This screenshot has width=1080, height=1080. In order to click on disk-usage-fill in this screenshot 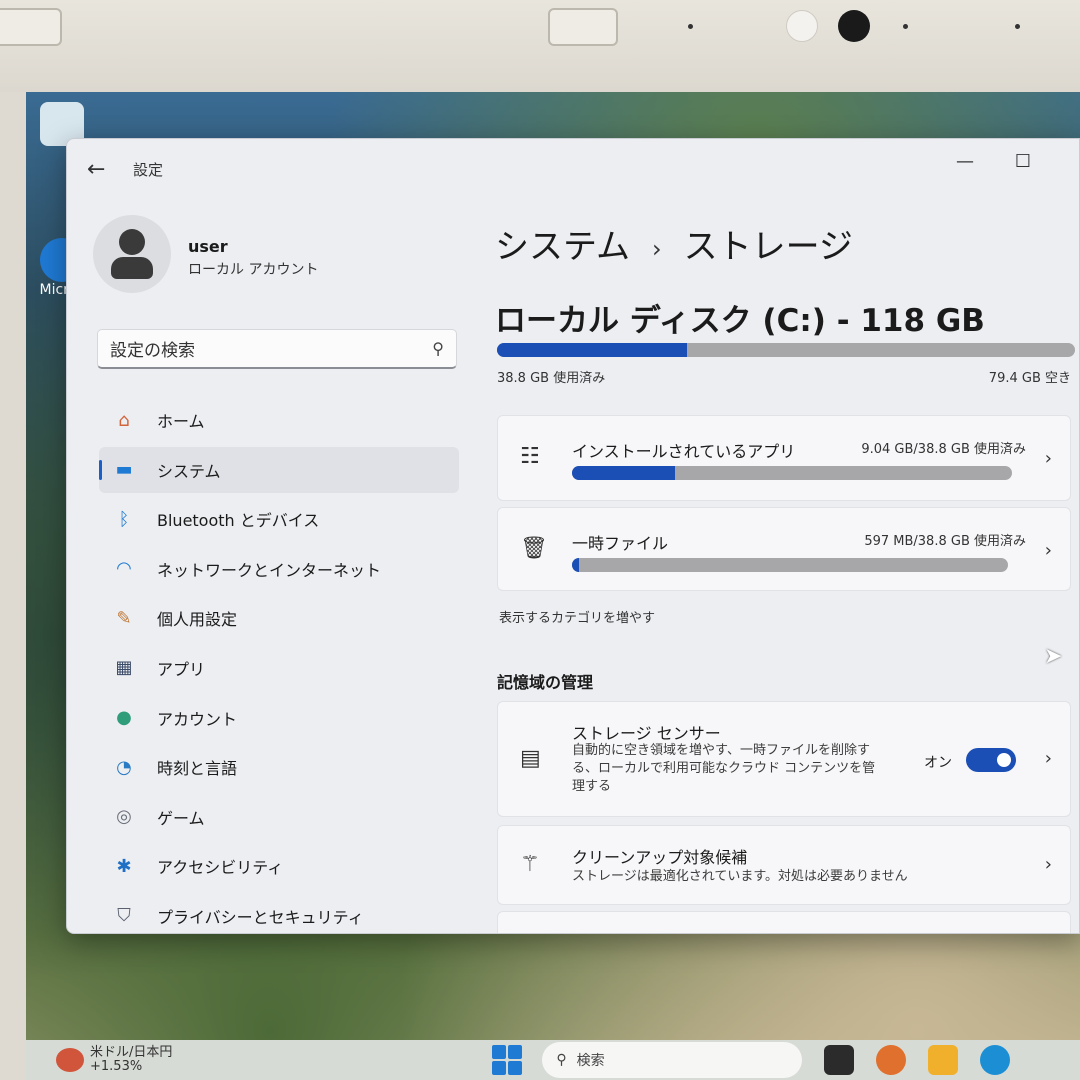, I will do `click(592, 350)`.